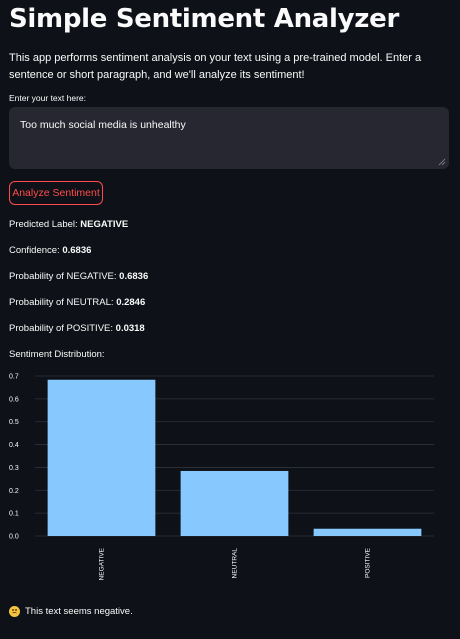 This screenshot has width=460, height=639. What do you see at coordinates (368, 562) in the screenshot?
I see `x-tick-label: POSITIVE` at bounding box center [368, 562].